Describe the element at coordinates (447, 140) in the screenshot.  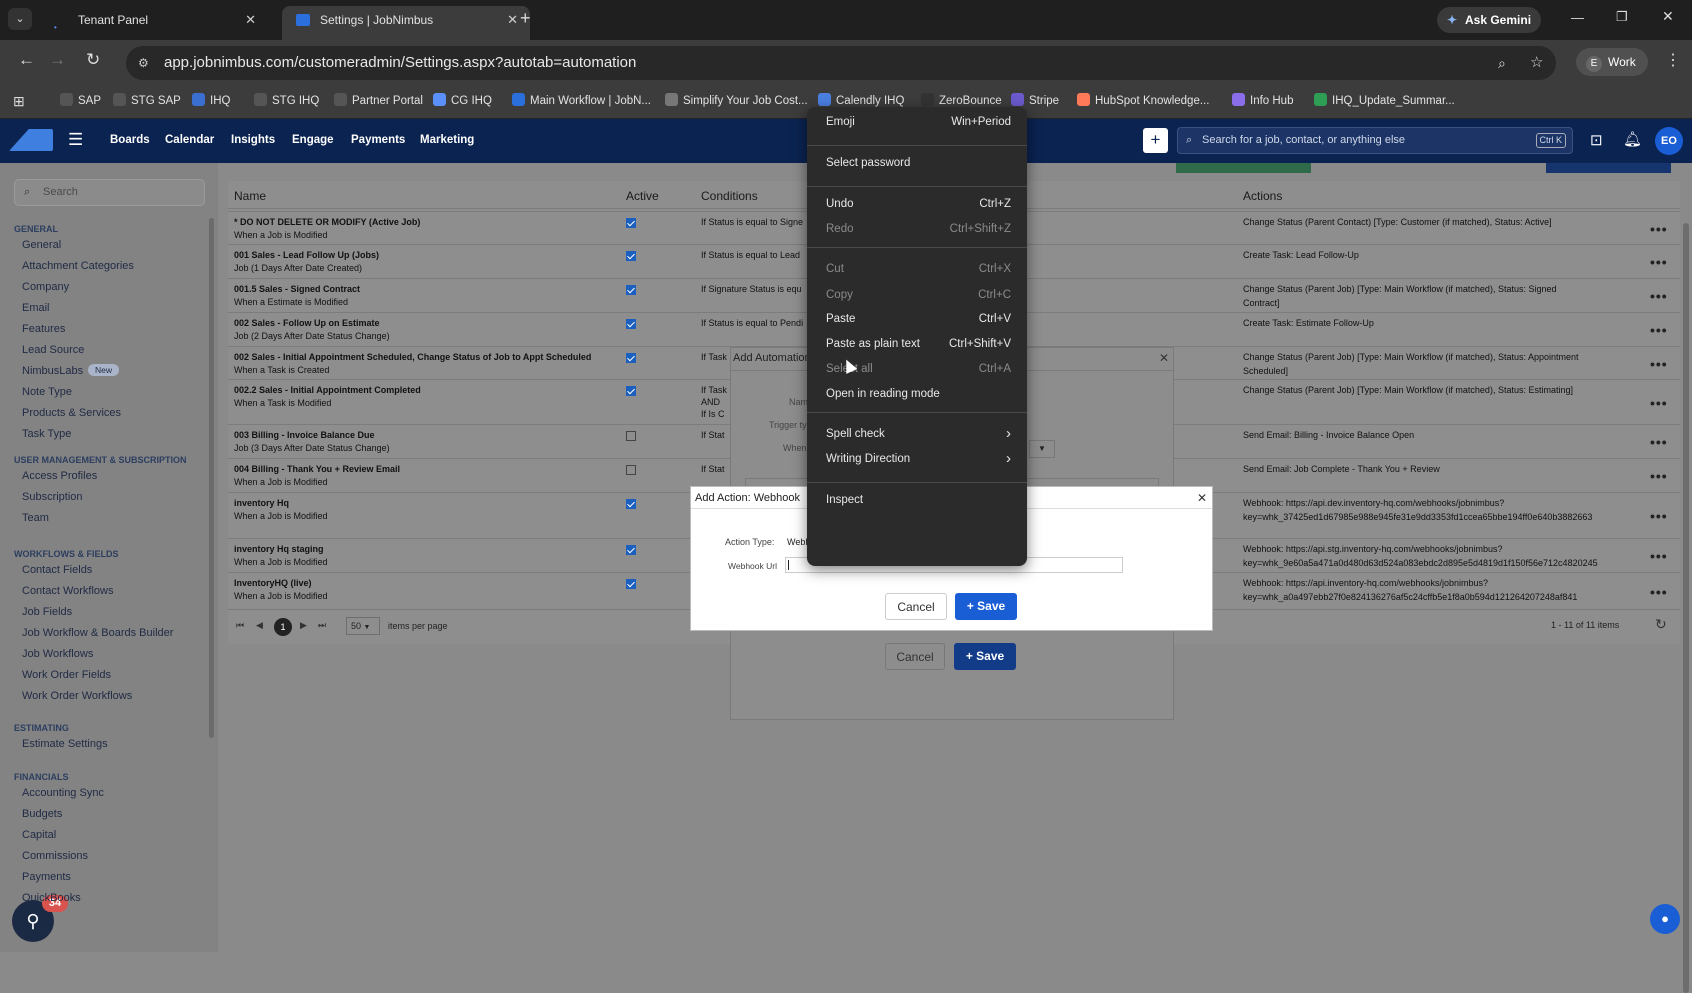
I see `nav-marketing: Marketing` at that location.